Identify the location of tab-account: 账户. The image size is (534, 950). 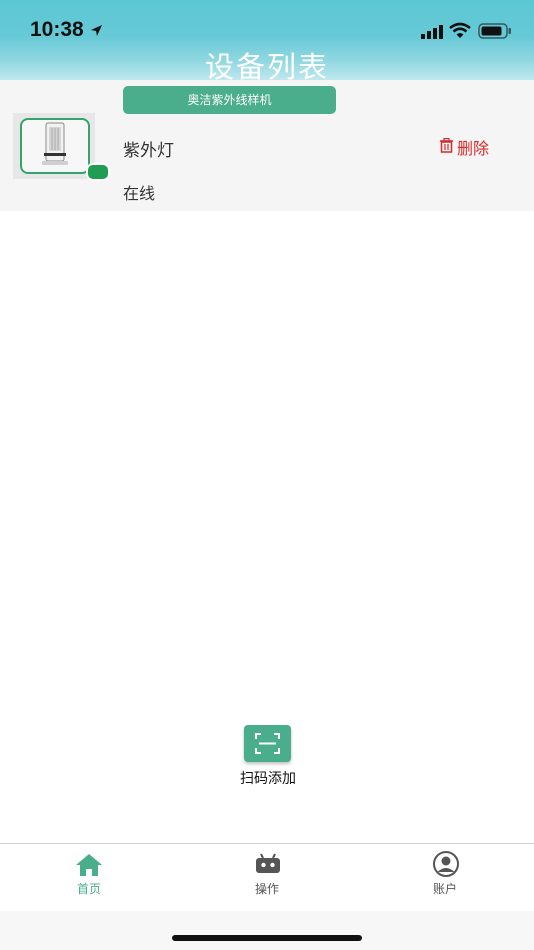
(445, 877).